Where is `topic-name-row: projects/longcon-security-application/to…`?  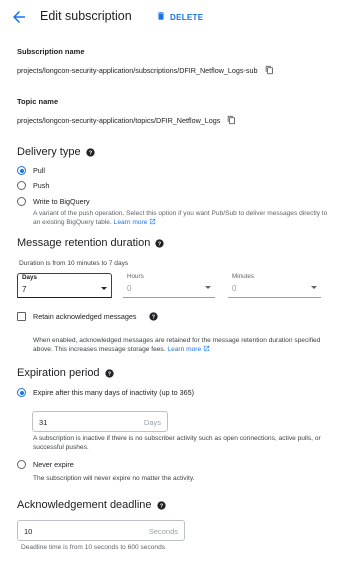
topic-name-row: projects/longcon-security-application/to… is located at coordinates (126, 120).